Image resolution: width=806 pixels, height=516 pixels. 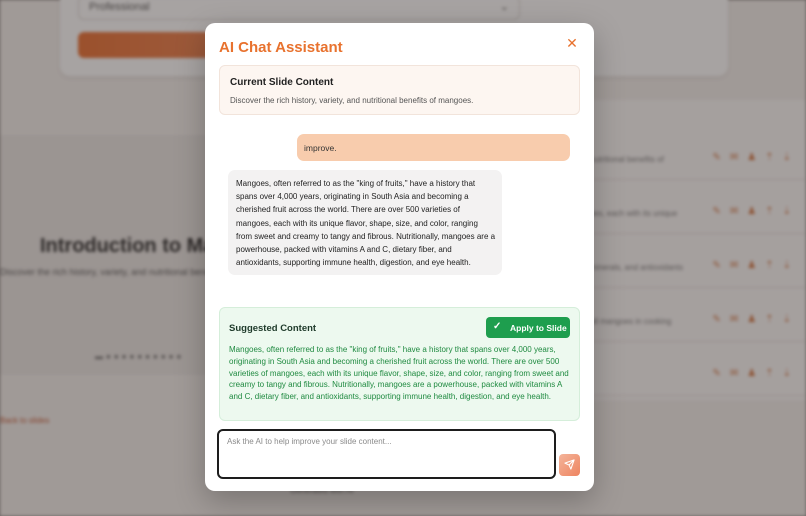 What do you see at coordinates (281, 47) in the screenshot?
I see `modal-title: AI Chat Assistant` at bounding box center [281, 47].